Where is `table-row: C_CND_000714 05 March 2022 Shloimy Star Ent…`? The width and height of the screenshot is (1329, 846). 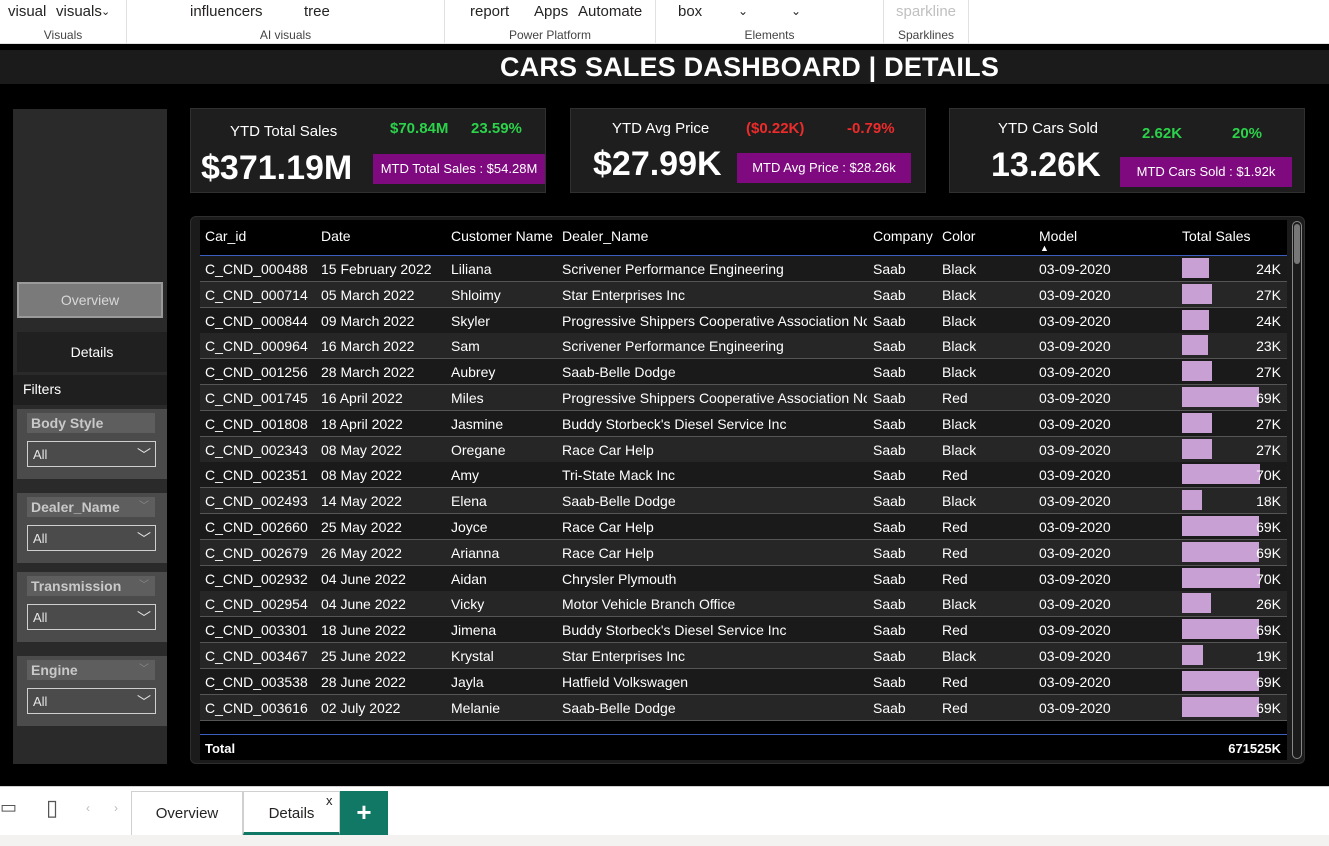
table-row: C_CND_000714 05 March 2022 Shloimy Star Ent… is located at coordinates (743, 294).